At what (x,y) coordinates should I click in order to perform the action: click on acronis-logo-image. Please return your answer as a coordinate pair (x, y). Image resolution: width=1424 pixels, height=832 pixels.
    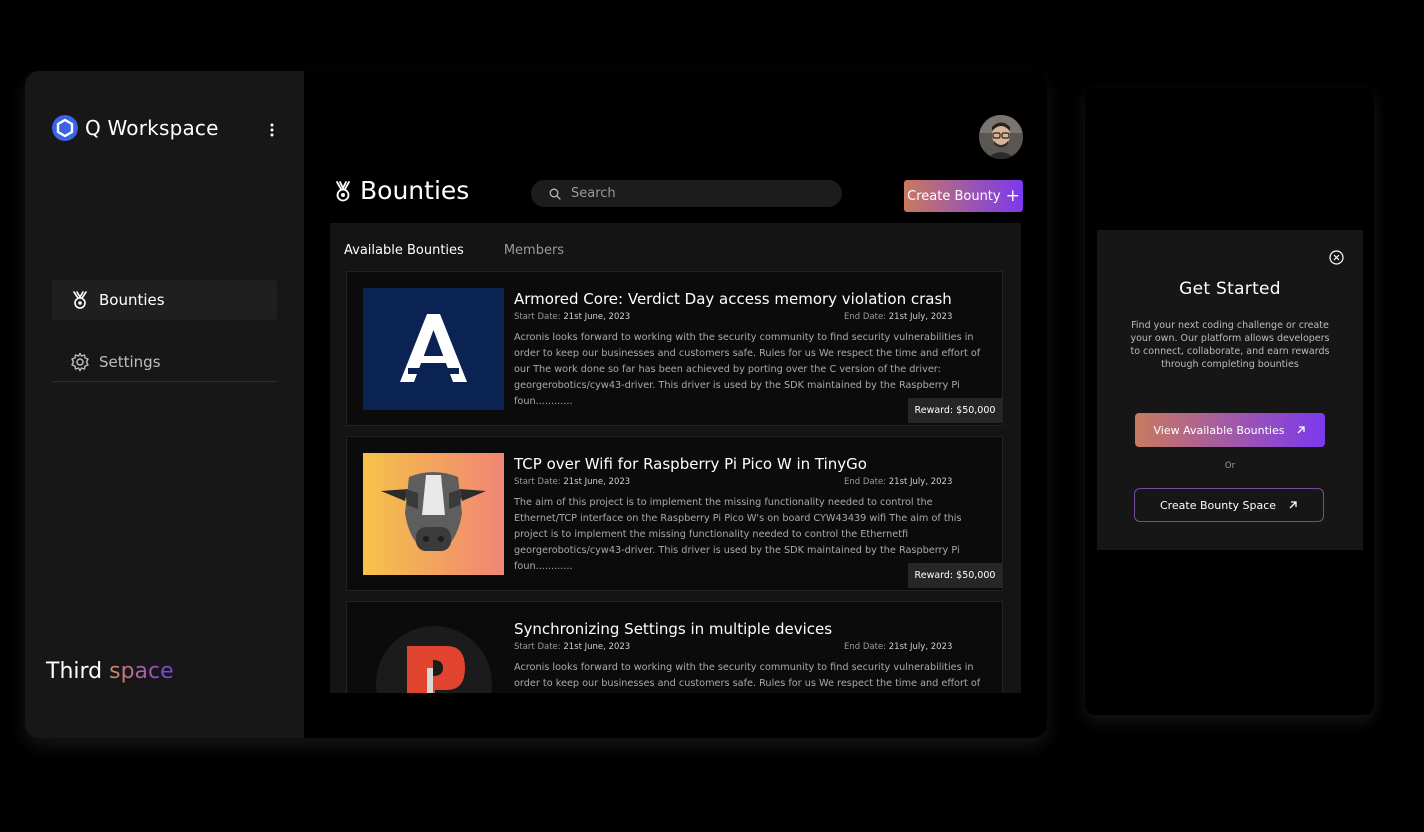
    Looking at the image, I should click on (433, 349).